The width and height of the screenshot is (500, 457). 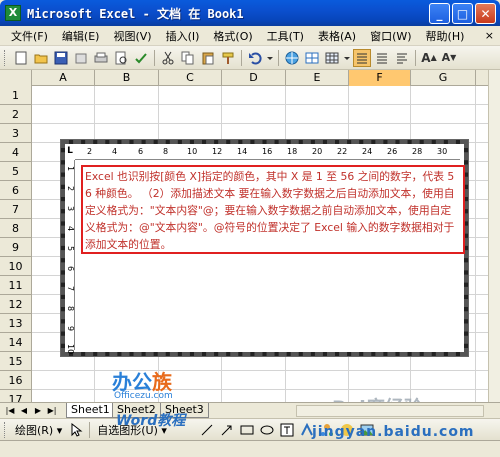 What do you see at coordinates (121, 58) in the screenshot?
I see `print-preview-icon` at bounding box center [121, 58].